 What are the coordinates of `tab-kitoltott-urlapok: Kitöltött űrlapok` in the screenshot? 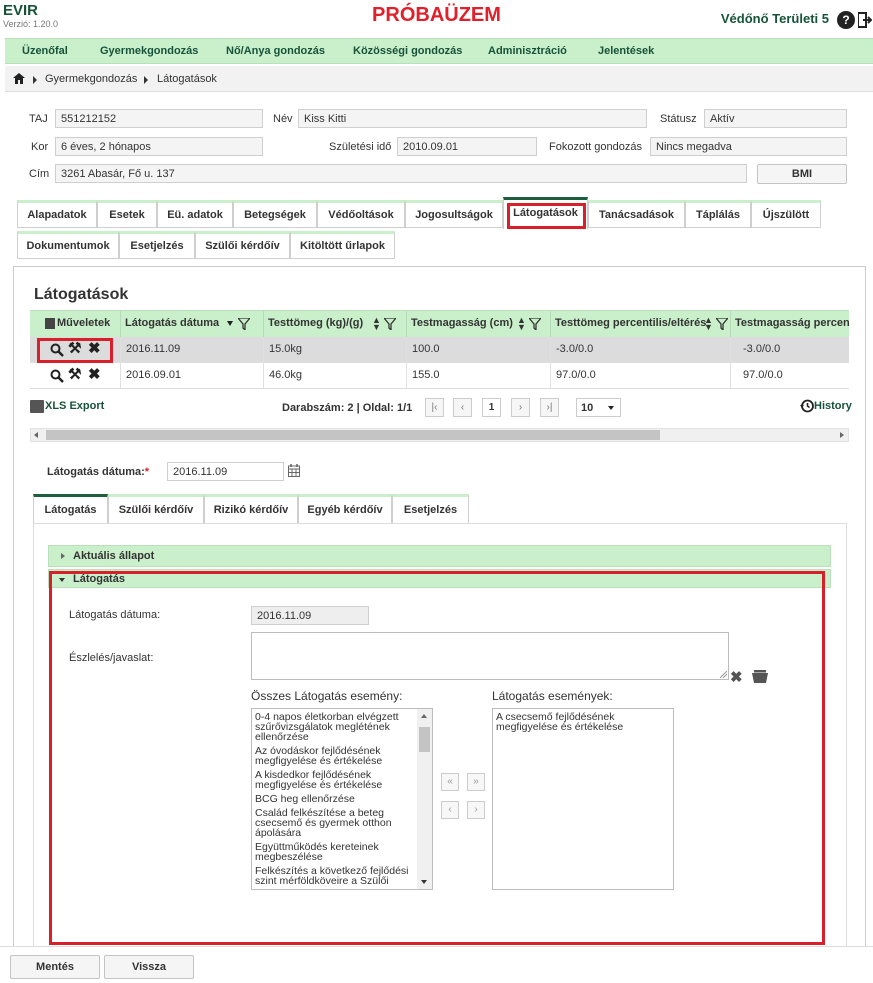 It's located at (342, 245).